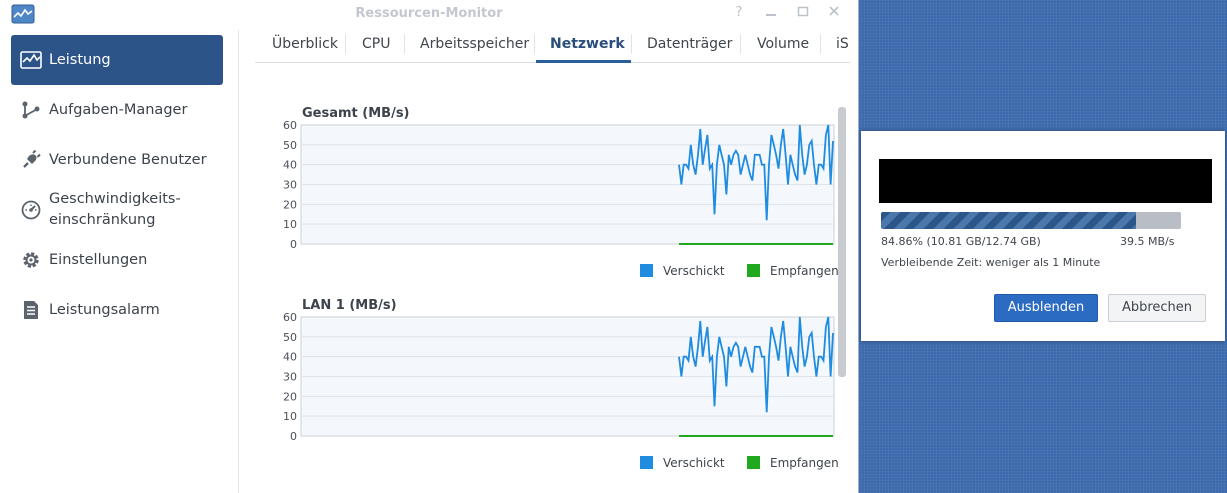 This screenshot has width=1227, height=493. I want to click on window-title: Ressourcen-Monitor, so click(429, 13).